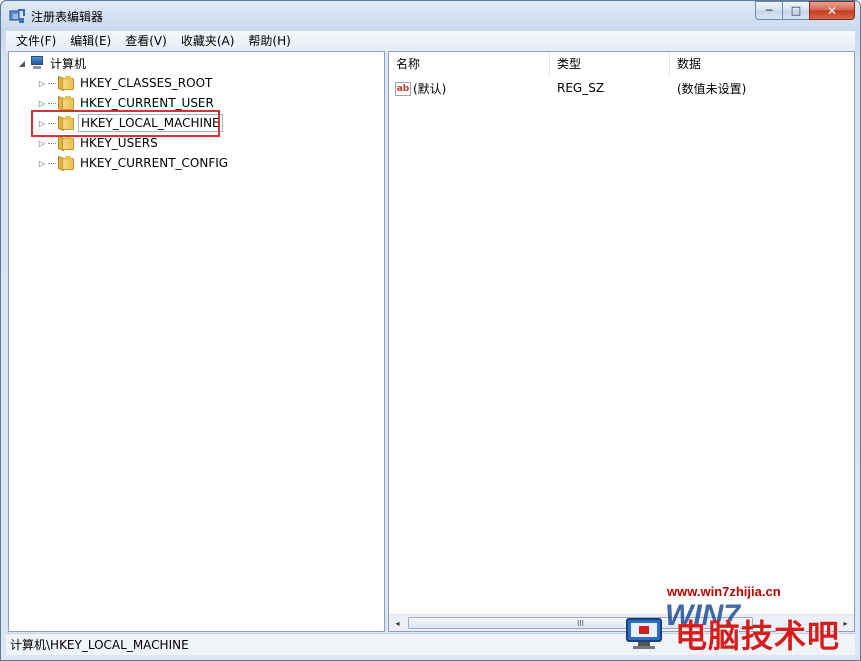 The width and height of the screenshot is (861, 661). What do you see at coordinates (430, 41) in the screenshot?
I see `menu-bar: 文件(F) 编辑(E) 查看(V) 收藏夹(A) 帮助(H)` at bounding box center [430, 41].